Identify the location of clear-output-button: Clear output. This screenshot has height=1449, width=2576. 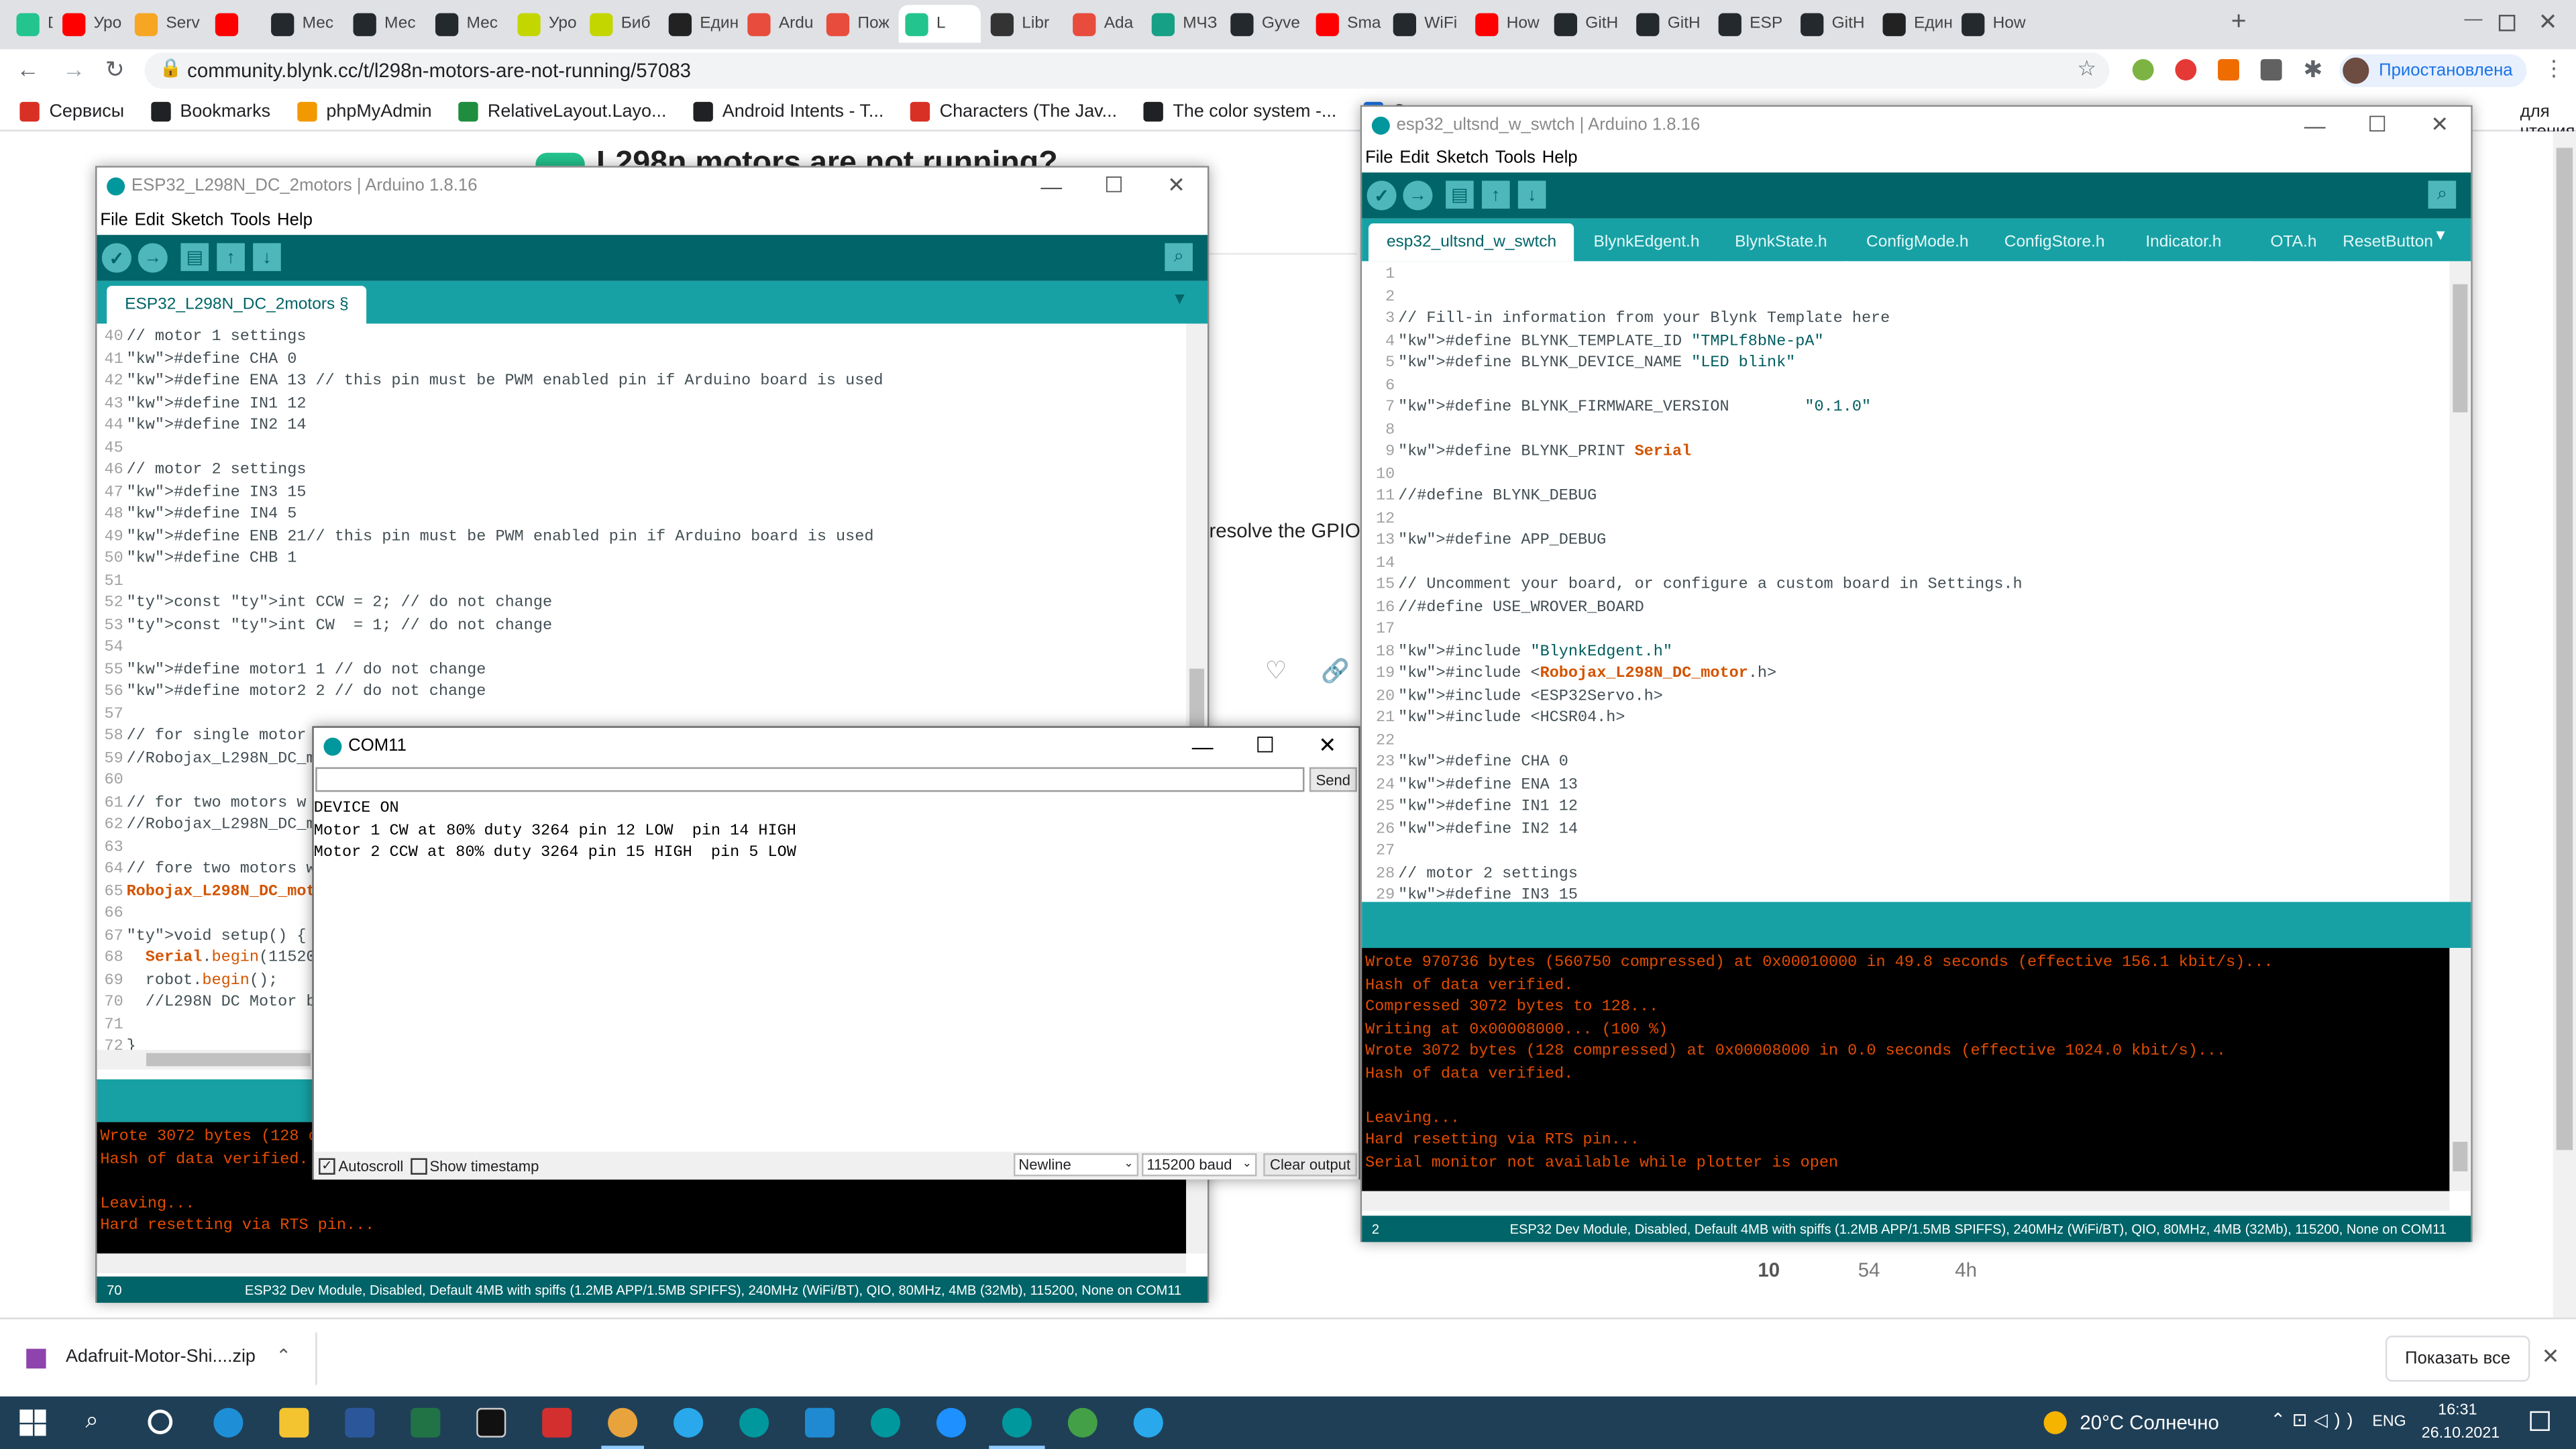
(1310, 1165).